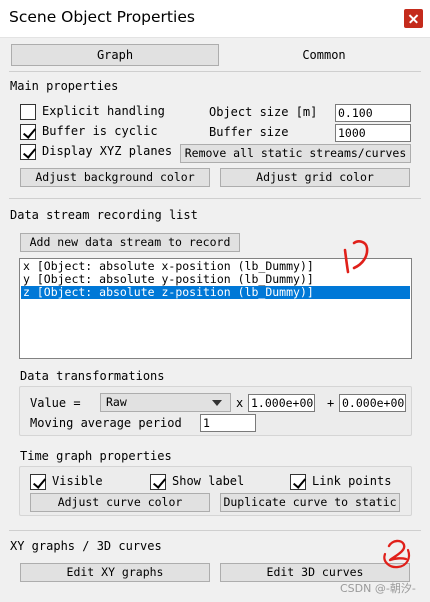 The width and height of the screenshot is (430, 602). Describe the element at coordinates (217, 403) in the screenshot. I see `chevron-down-icon` at that location.